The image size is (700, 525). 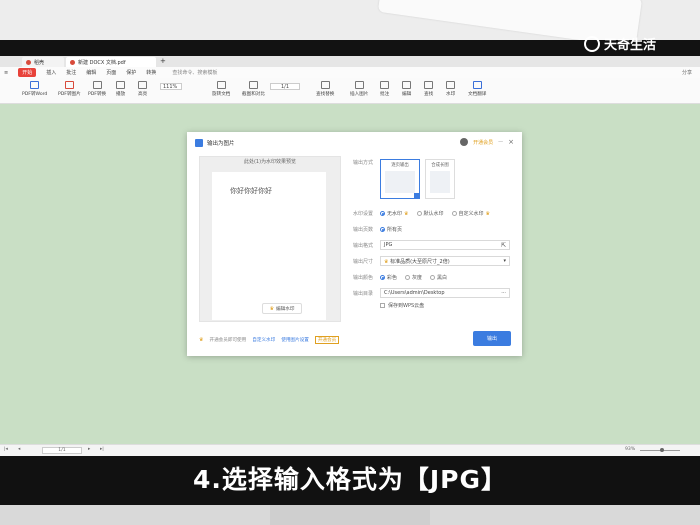 What do you see at coordinates (69, 94) in the screenshot?
I see `tool-label: PDF转图片` at bounding box center [69, 94].